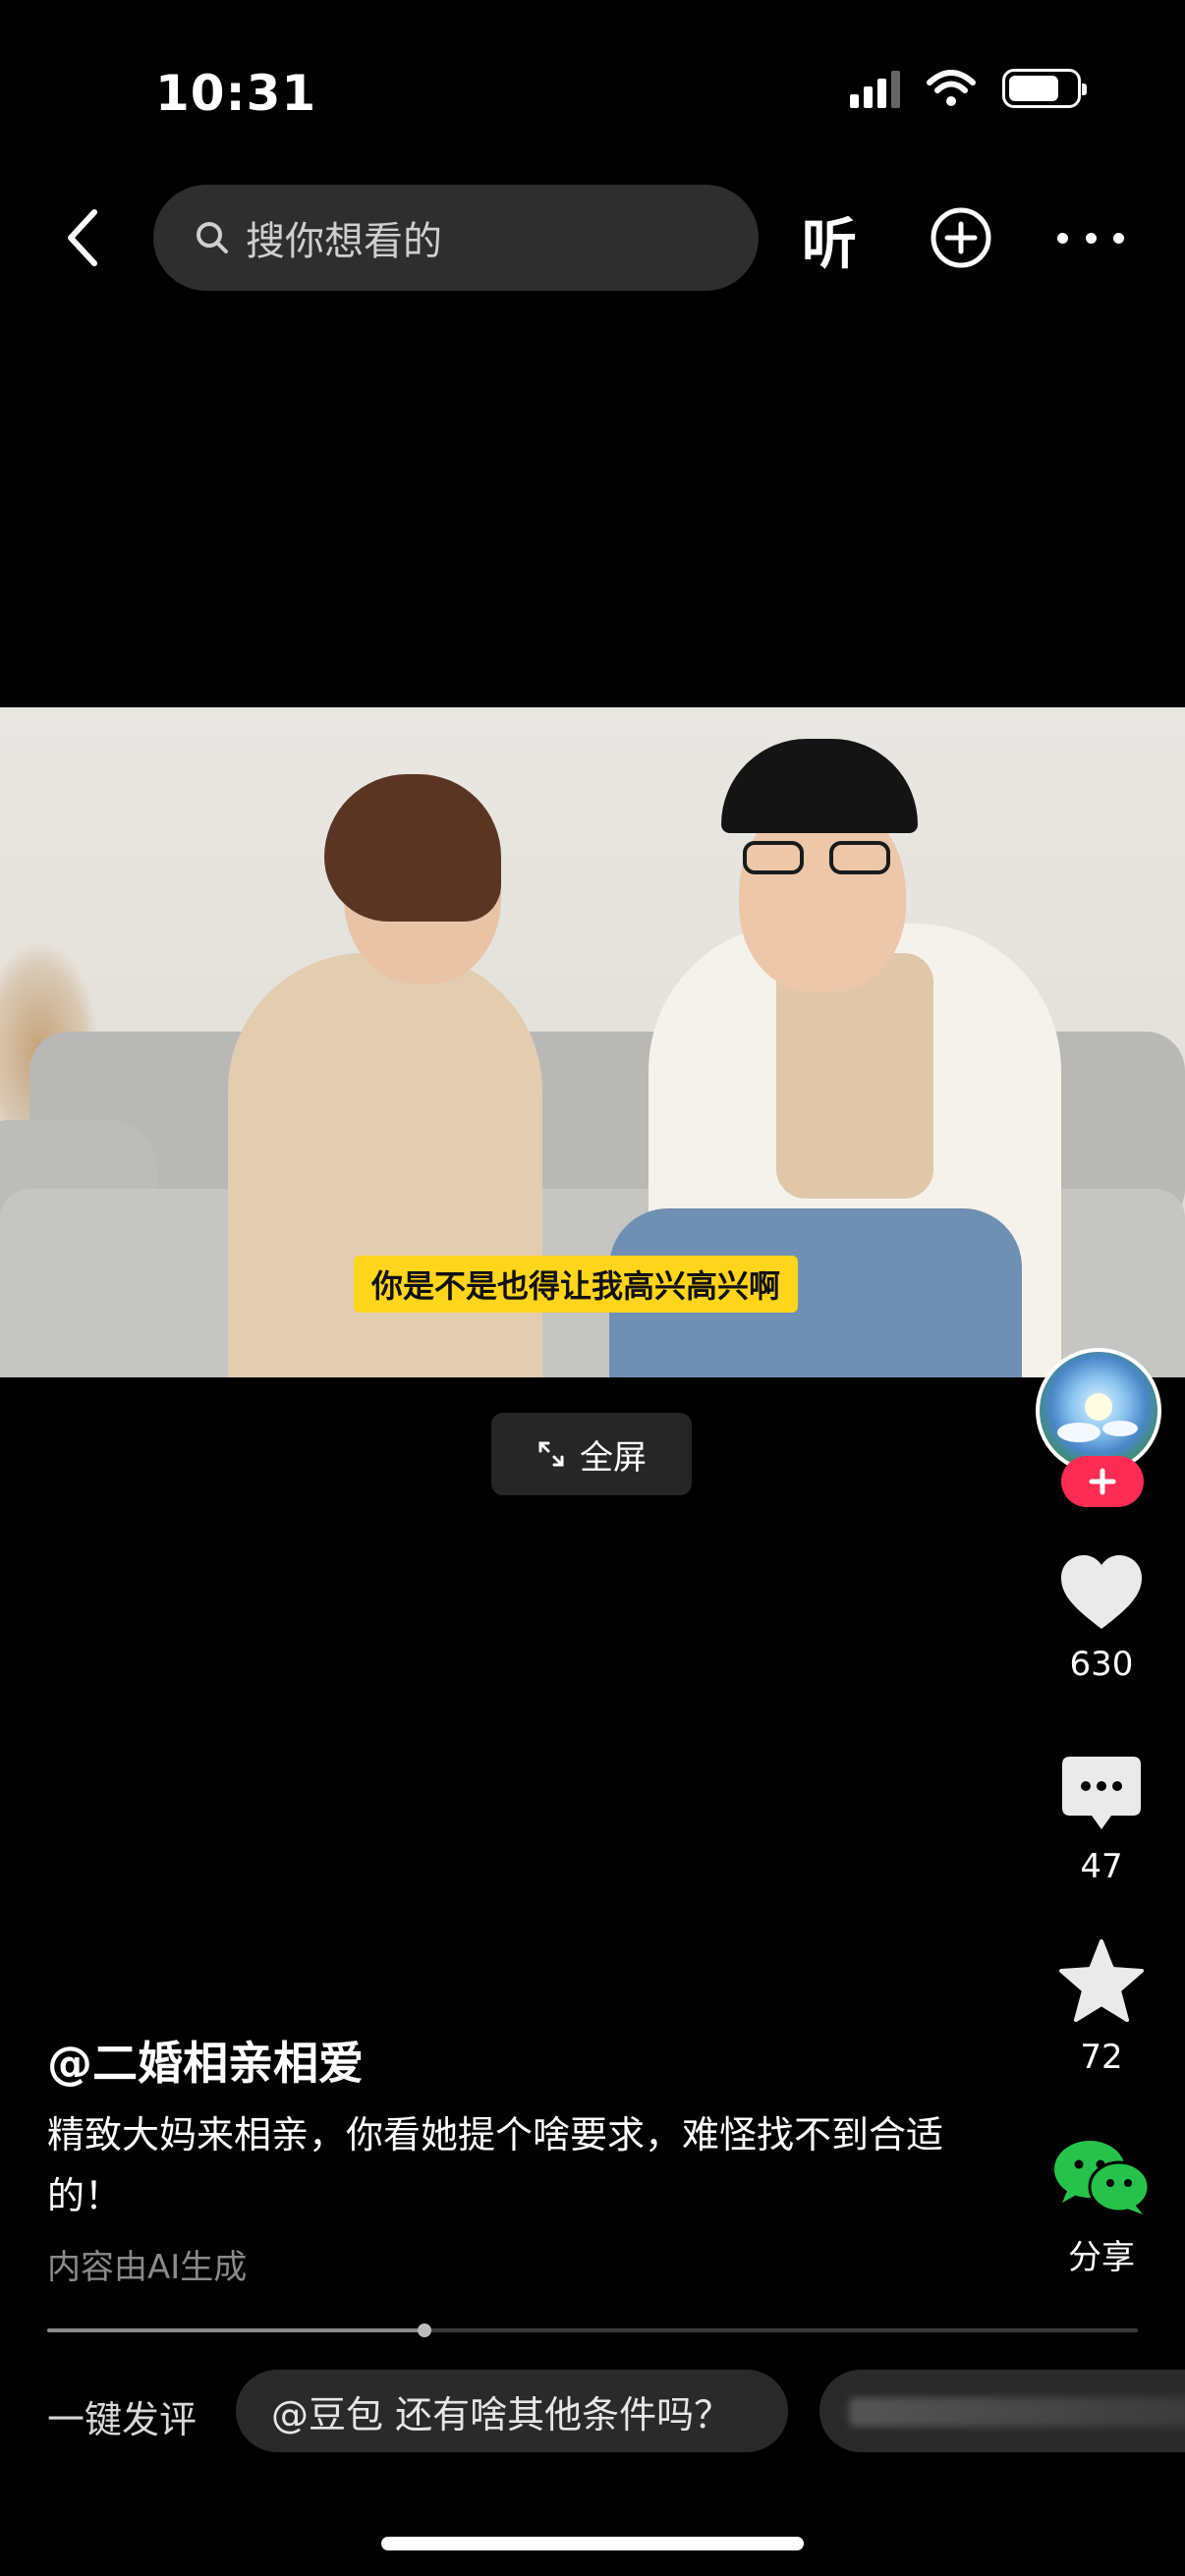  Describe the element at coordinates (413, 848) in the screenshot. I see `woman-hair` at that location.